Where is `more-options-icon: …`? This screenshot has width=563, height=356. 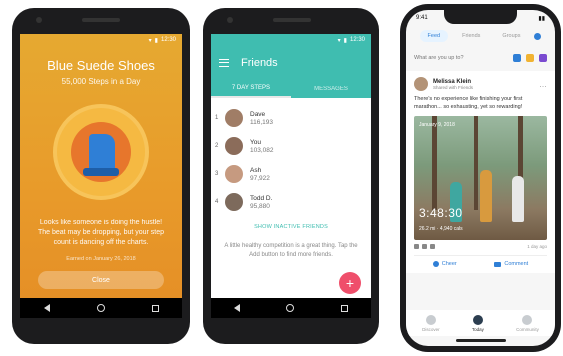 more-options-icon: … is located at coordinates (543, 84).